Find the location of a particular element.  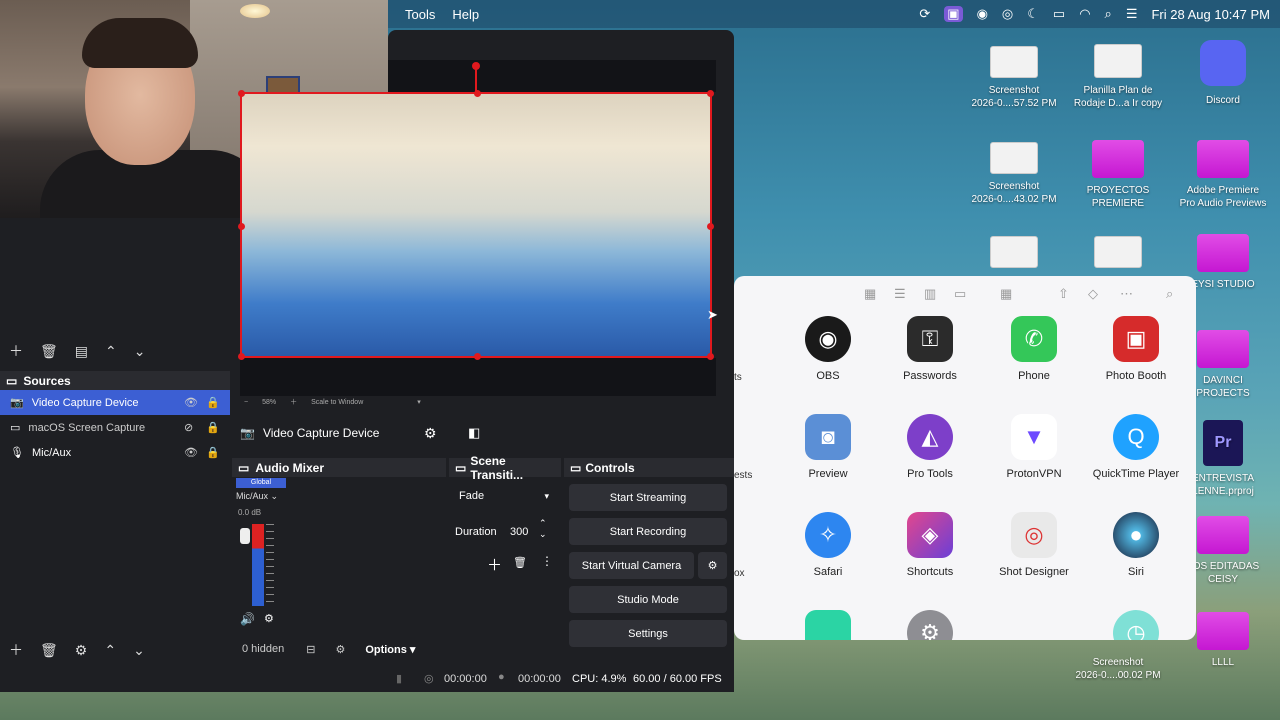

sync-icon: ⟳ is located at coordinates (924, 14).